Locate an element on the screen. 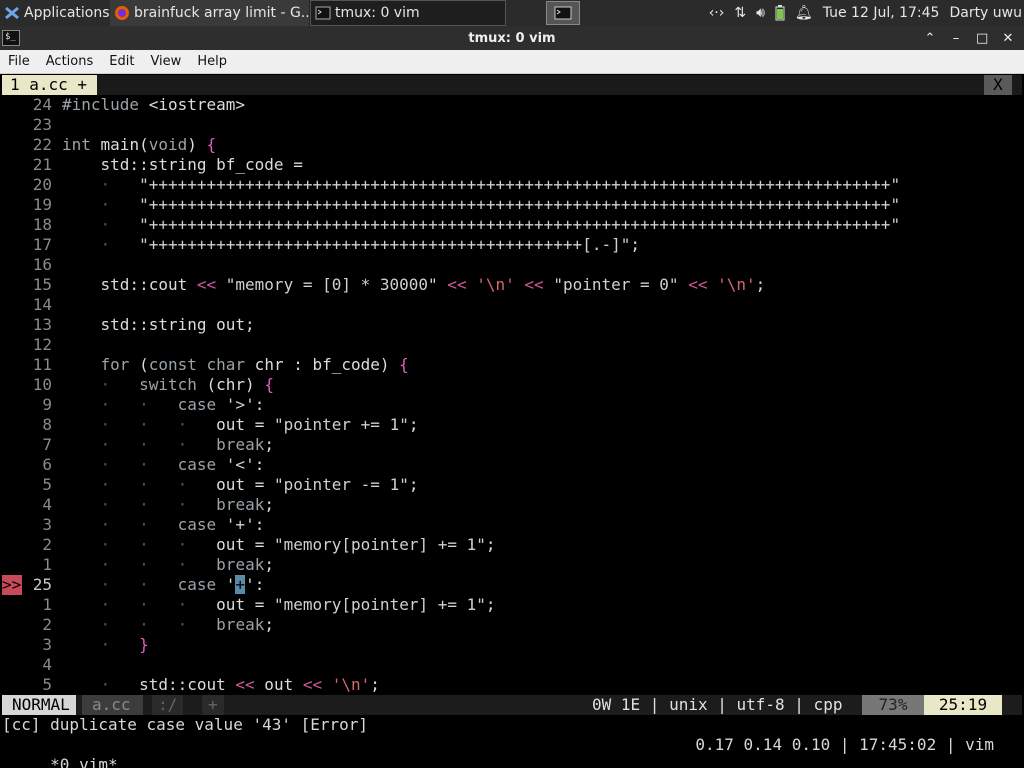 This screenshot has width=1024, height=768. code-text: std::string bf_code = is located at coordinates (182, 164).